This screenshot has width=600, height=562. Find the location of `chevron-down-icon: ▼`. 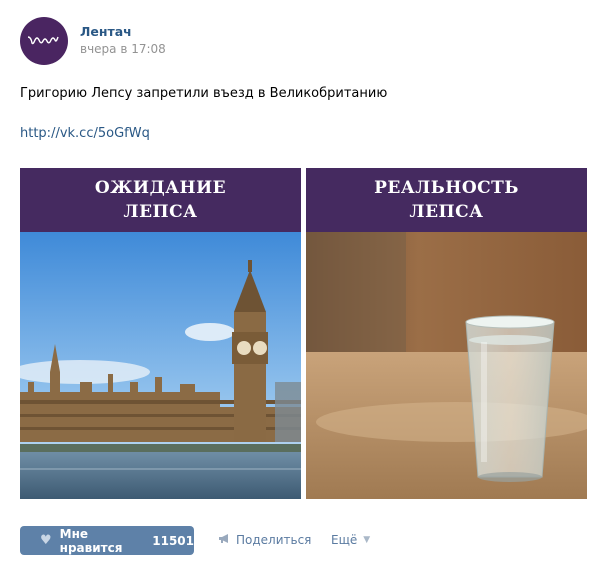

chevron-down-icon: ▼ is located at coordinates (367, 540).